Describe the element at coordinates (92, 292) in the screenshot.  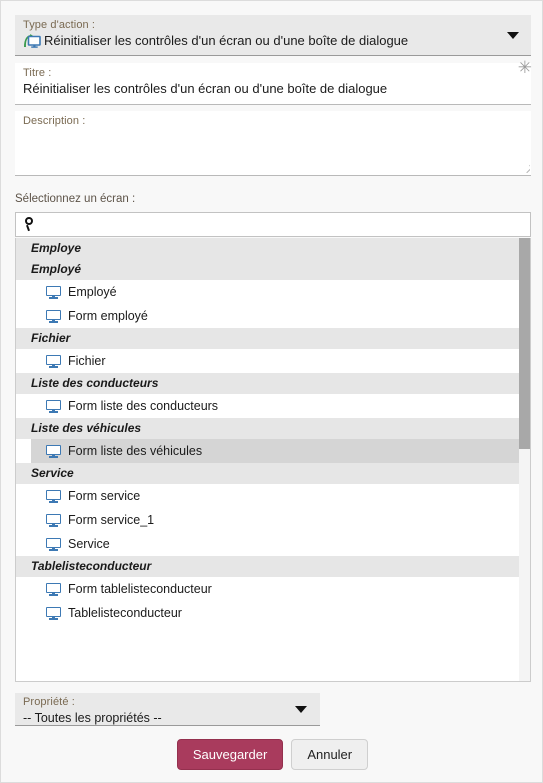
I see `list-item-label: Employé` at that location.